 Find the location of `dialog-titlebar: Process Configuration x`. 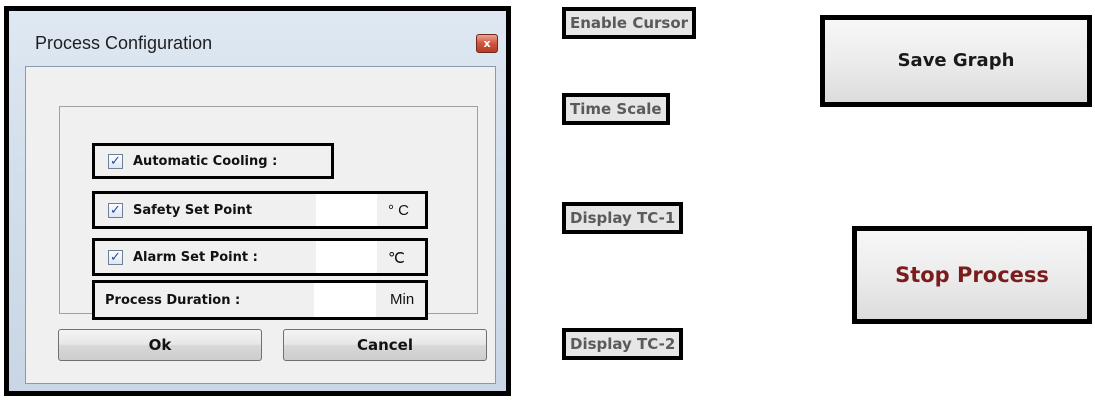

dialog-titlebar: Process Configuration x is located at coordinates (257, 36).